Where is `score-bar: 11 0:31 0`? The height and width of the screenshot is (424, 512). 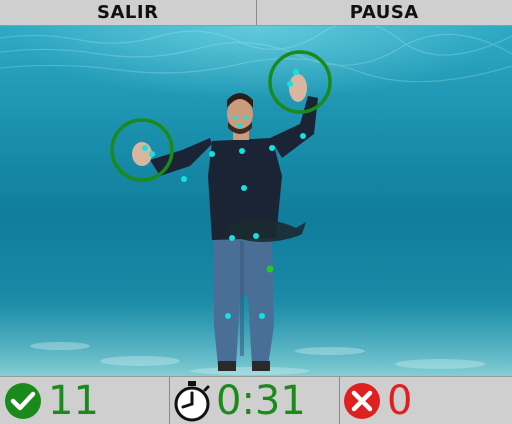 score-bar: 11 0:31 0 is located at coordinates (256, 400).